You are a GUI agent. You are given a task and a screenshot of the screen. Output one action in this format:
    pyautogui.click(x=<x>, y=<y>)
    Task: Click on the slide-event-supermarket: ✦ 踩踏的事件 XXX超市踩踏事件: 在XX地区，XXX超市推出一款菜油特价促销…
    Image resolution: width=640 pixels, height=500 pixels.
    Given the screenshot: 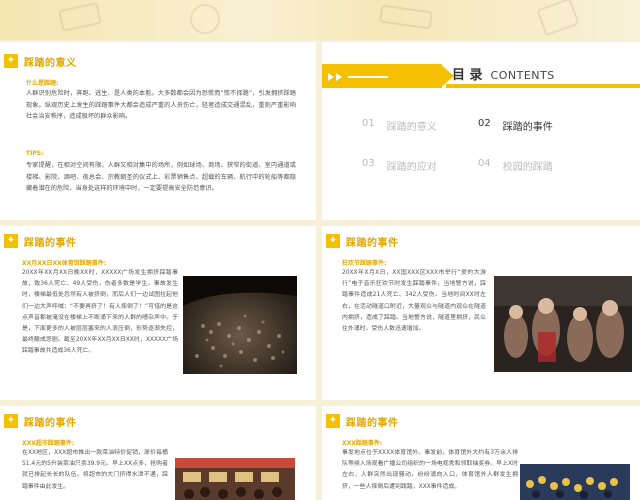 What is the action you would take?
    pyautogui.click(x=158, y=453)
    